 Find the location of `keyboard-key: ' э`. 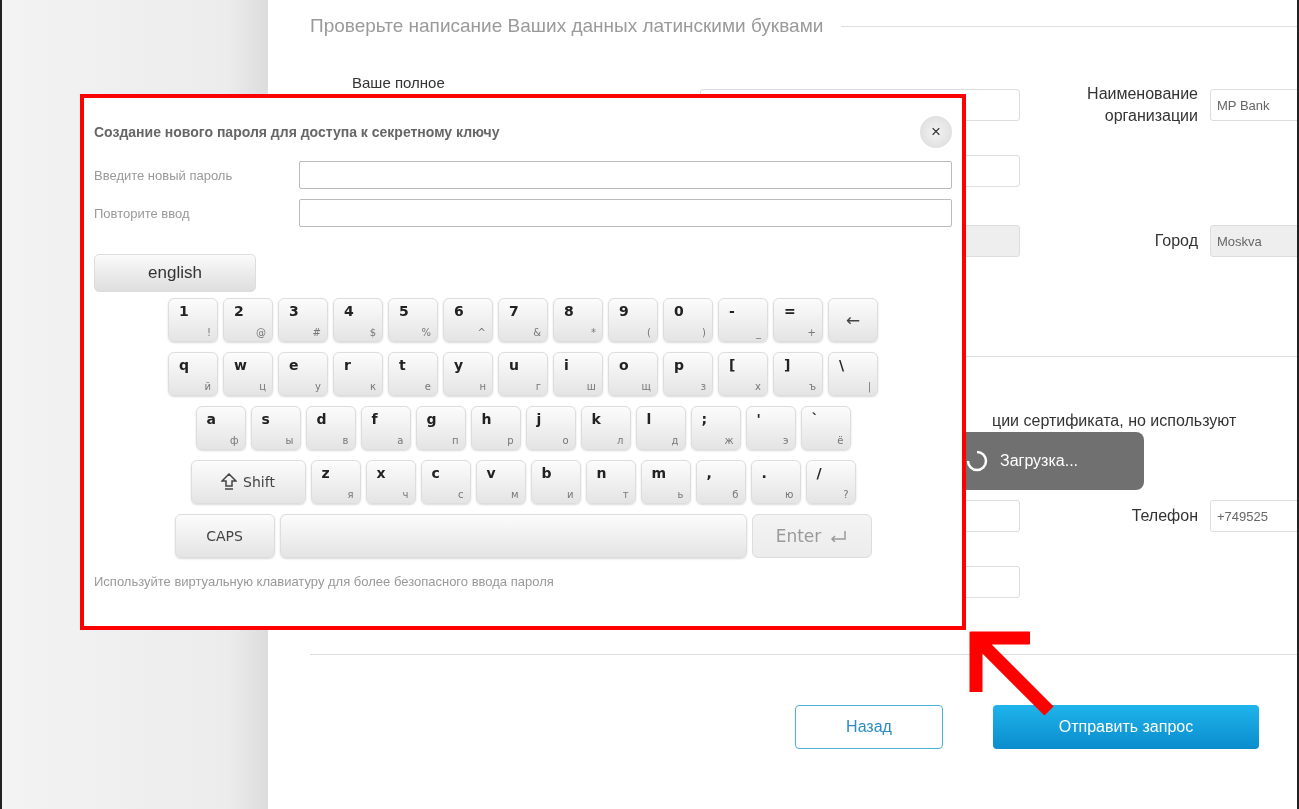

keyboard-key: ' э is located at coordinates (770, 428).